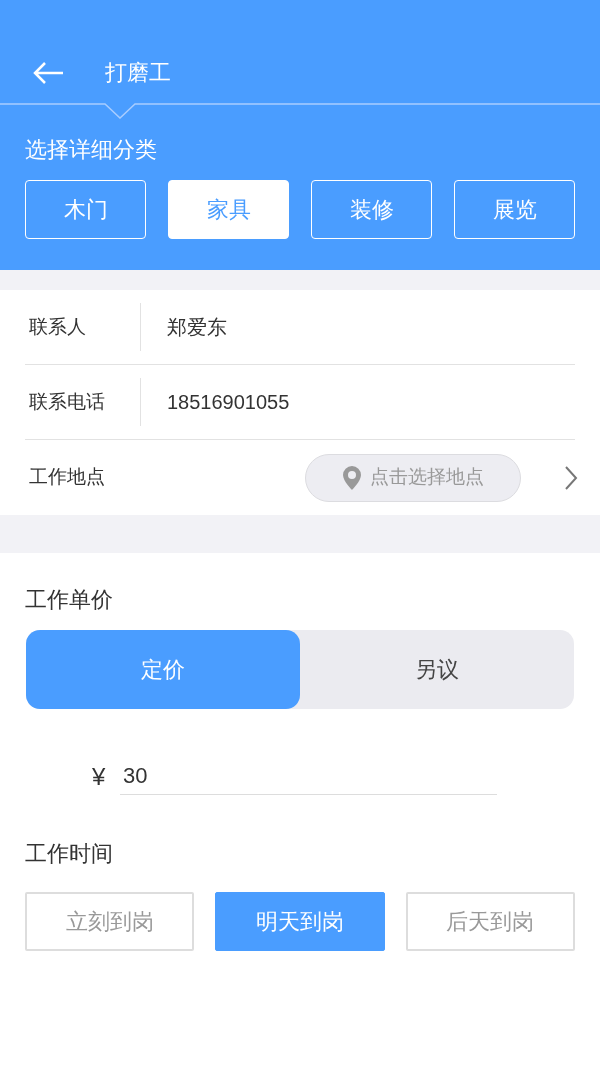 This screenshot has width=600, height=1067. Describe the element at coordinates (228, 209) in the screenshot. I see `category-button: 家具` at that location.